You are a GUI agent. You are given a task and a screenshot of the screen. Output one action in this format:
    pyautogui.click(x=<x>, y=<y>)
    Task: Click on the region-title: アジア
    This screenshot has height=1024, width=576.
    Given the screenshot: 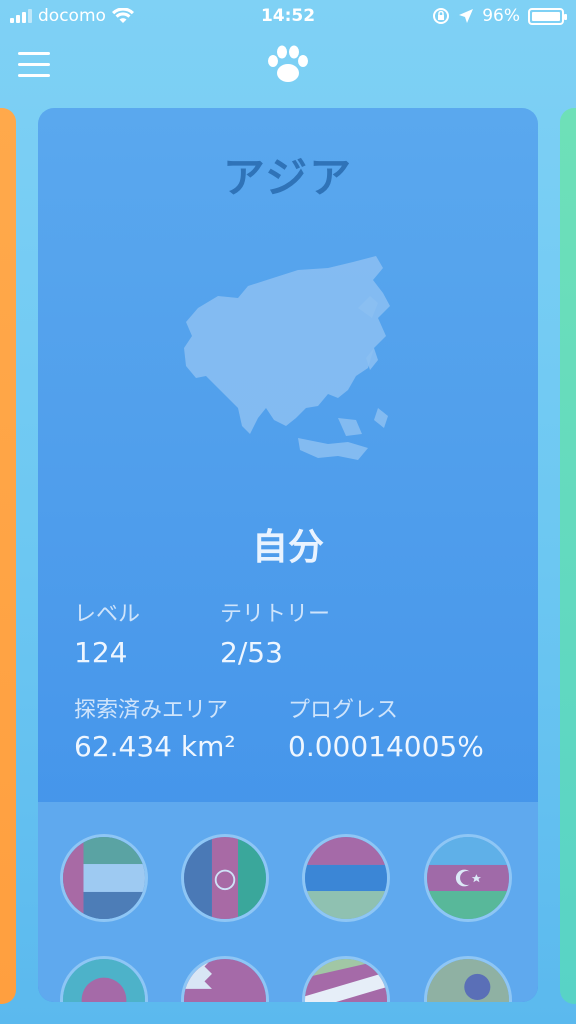 What is the action you would take?
    pyautogui.click(x=288, y=177)
    